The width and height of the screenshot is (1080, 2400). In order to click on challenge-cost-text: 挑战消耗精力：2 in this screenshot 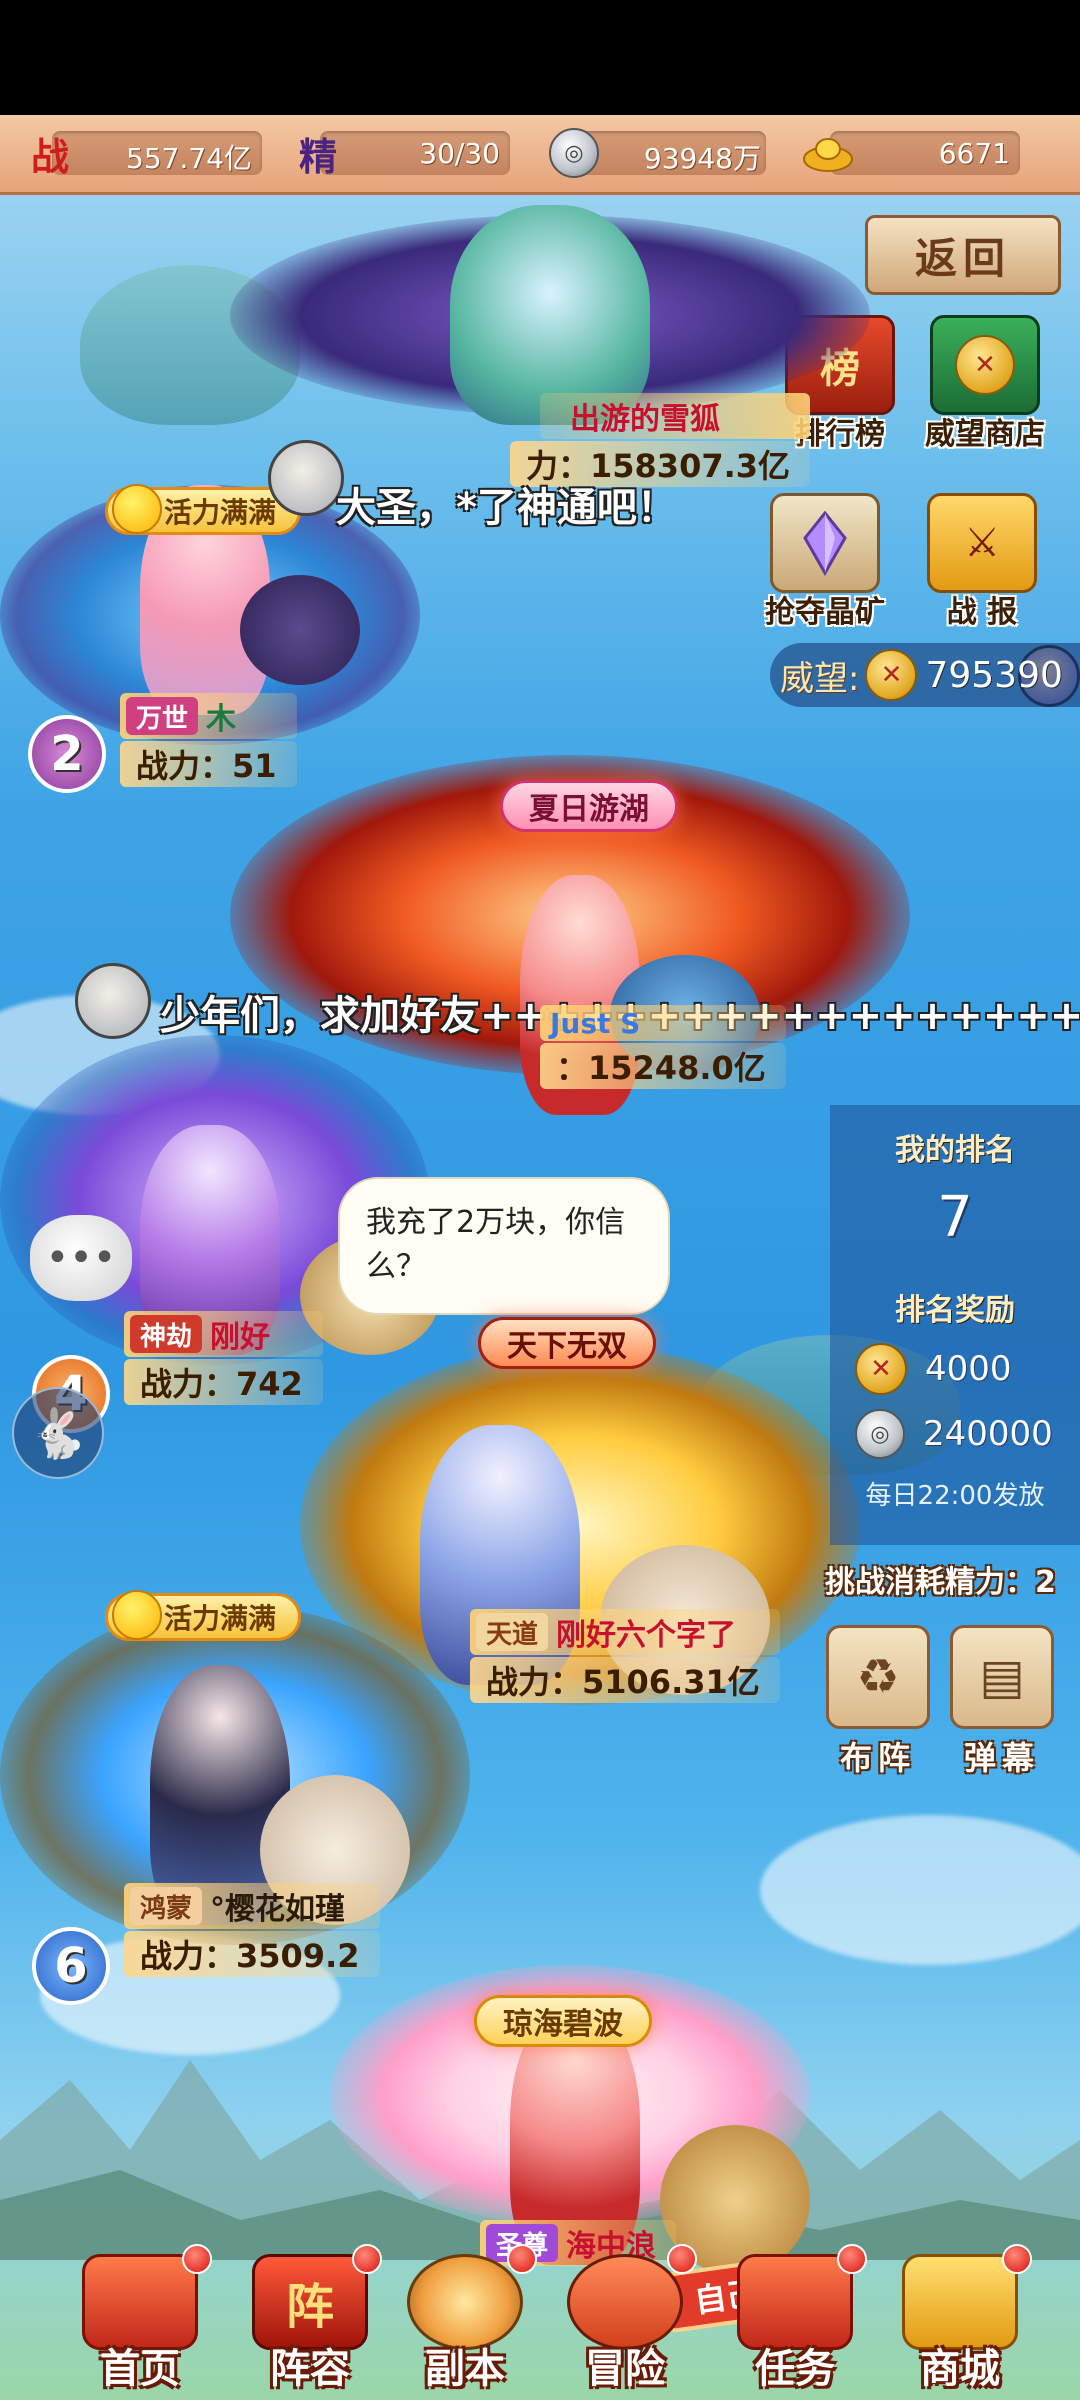, I will do `click(940, 1582)`.